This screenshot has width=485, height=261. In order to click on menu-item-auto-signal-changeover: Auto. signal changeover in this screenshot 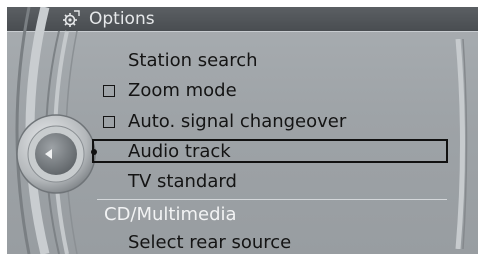, I will do `click(242, 122)`.